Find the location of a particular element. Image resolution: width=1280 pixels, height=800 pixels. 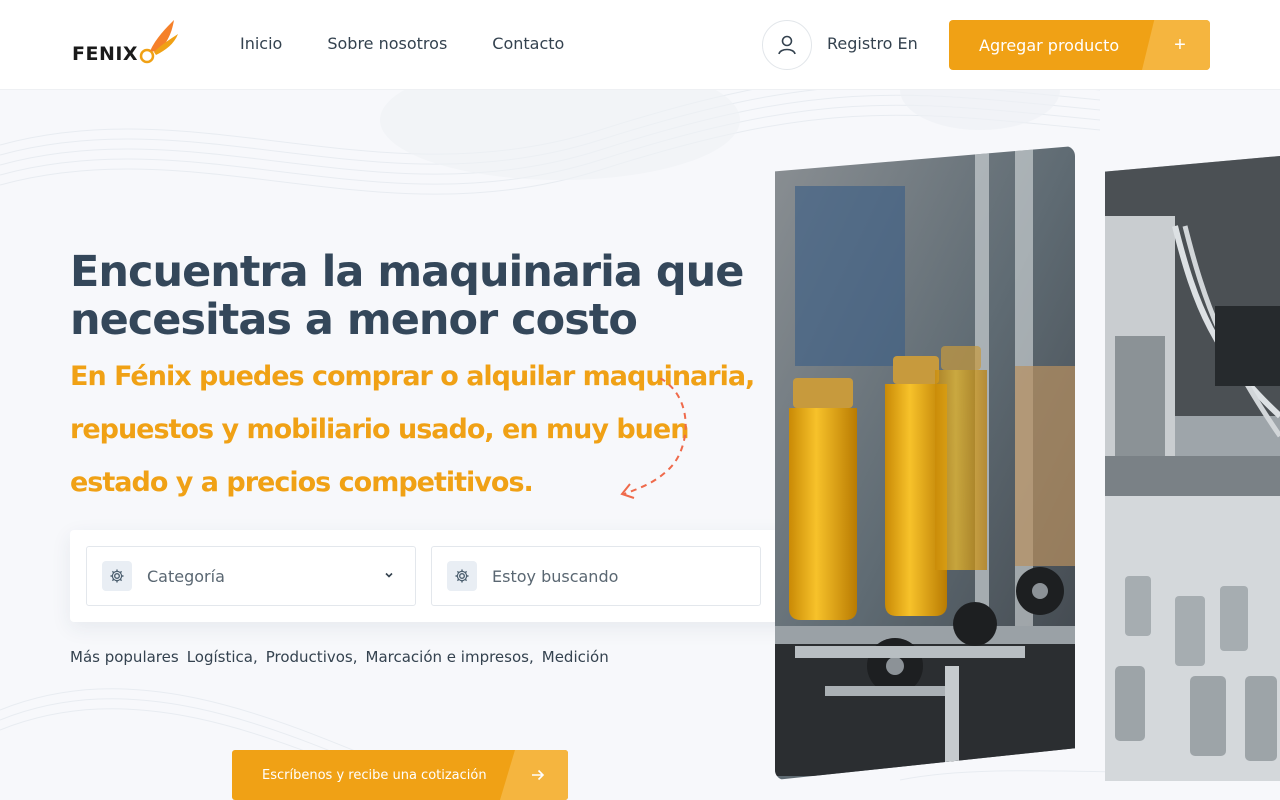

user-icon is located at coordinates (787, 45).